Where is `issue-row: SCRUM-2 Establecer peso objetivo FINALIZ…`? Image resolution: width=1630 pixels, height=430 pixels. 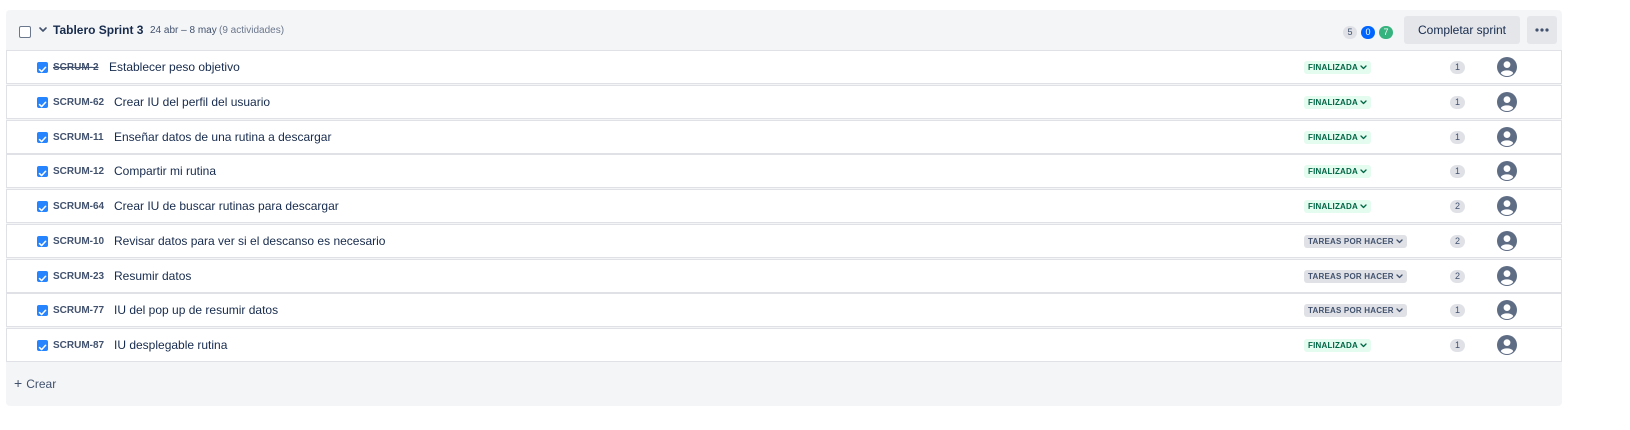
issue-row: SCRUM-2 Establecer peso objetivo FINALIZ… is located at coordinates (784, 67).